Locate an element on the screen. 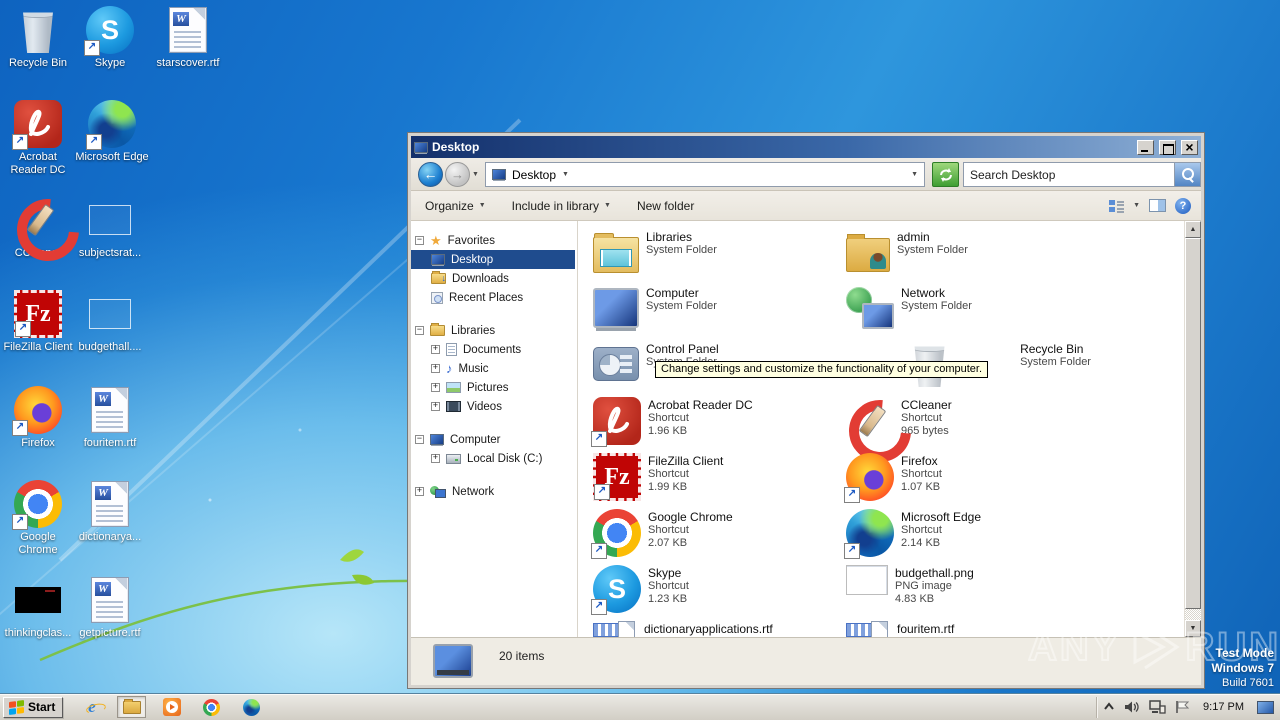  show-desktop-button is located at coordinates (1265, 707).